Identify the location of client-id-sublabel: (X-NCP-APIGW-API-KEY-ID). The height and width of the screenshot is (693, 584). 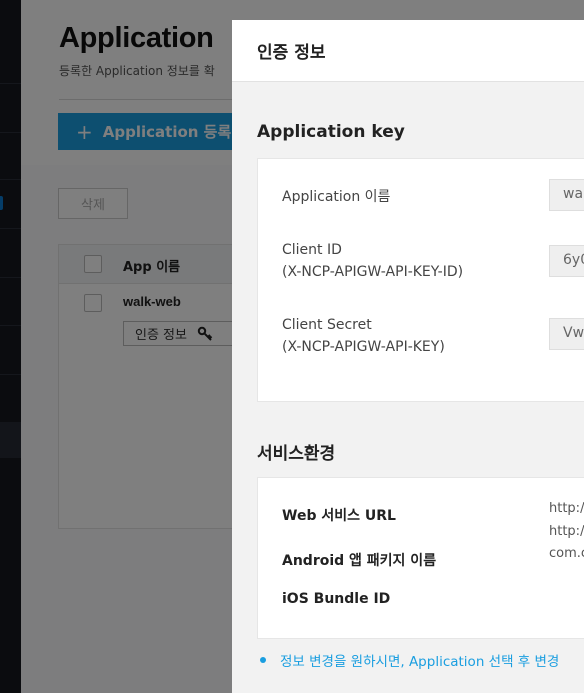
(373, 272).